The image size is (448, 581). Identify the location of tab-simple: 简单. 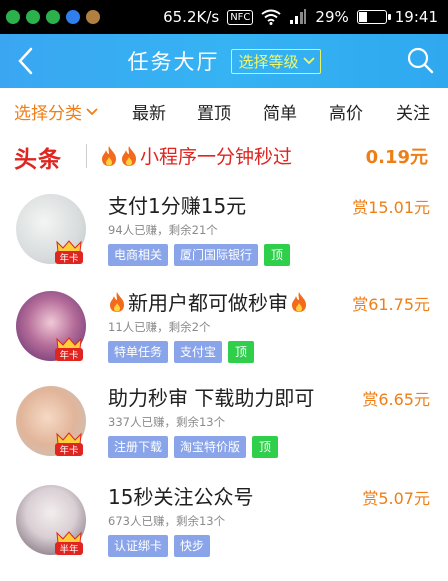
(280, 111).